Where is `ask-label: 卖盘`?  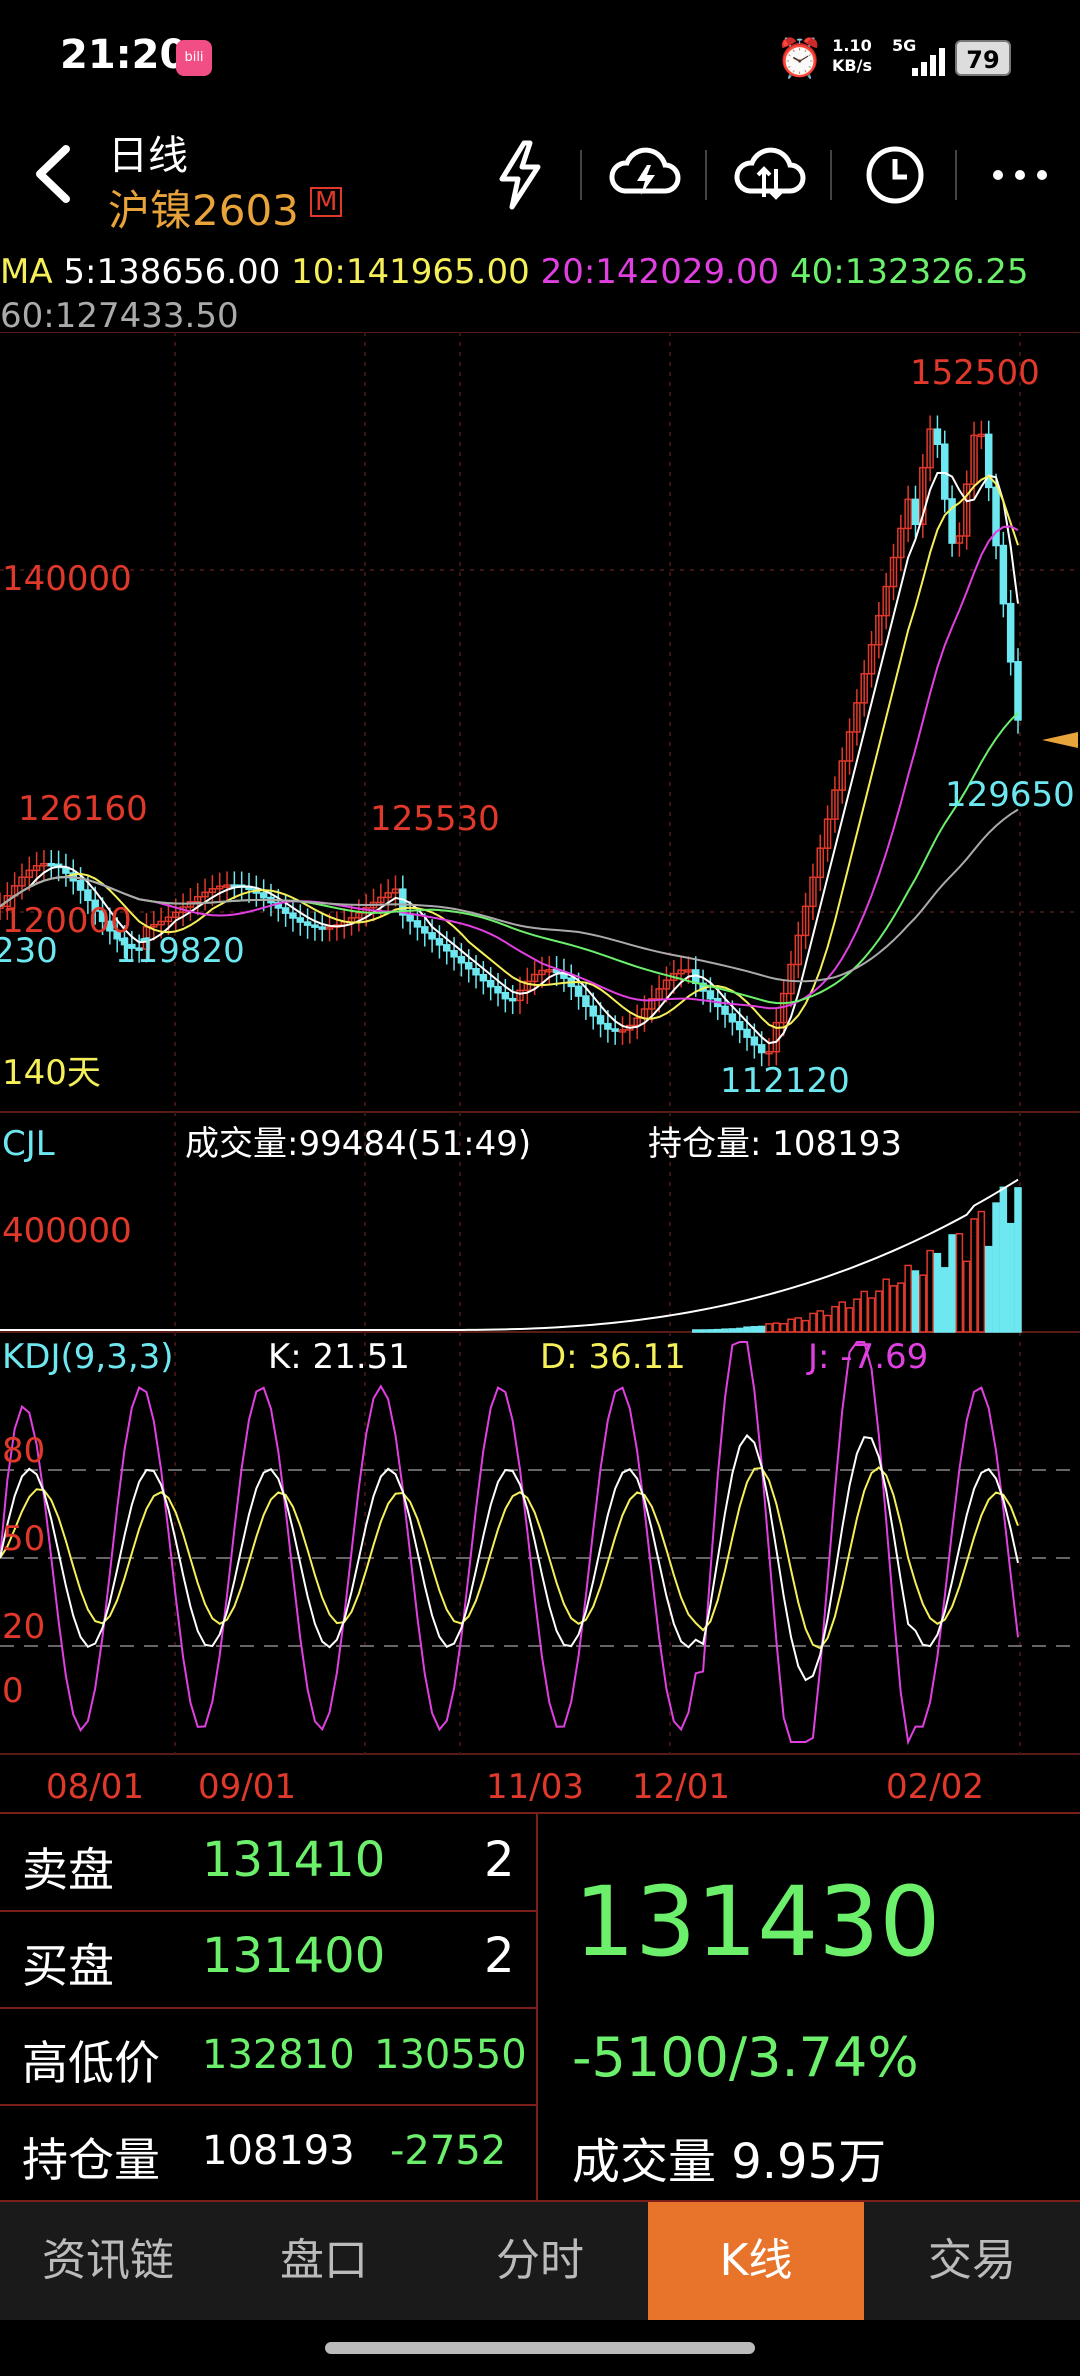 ask-label: 卖盘 is located at coordinates (68, 1870).